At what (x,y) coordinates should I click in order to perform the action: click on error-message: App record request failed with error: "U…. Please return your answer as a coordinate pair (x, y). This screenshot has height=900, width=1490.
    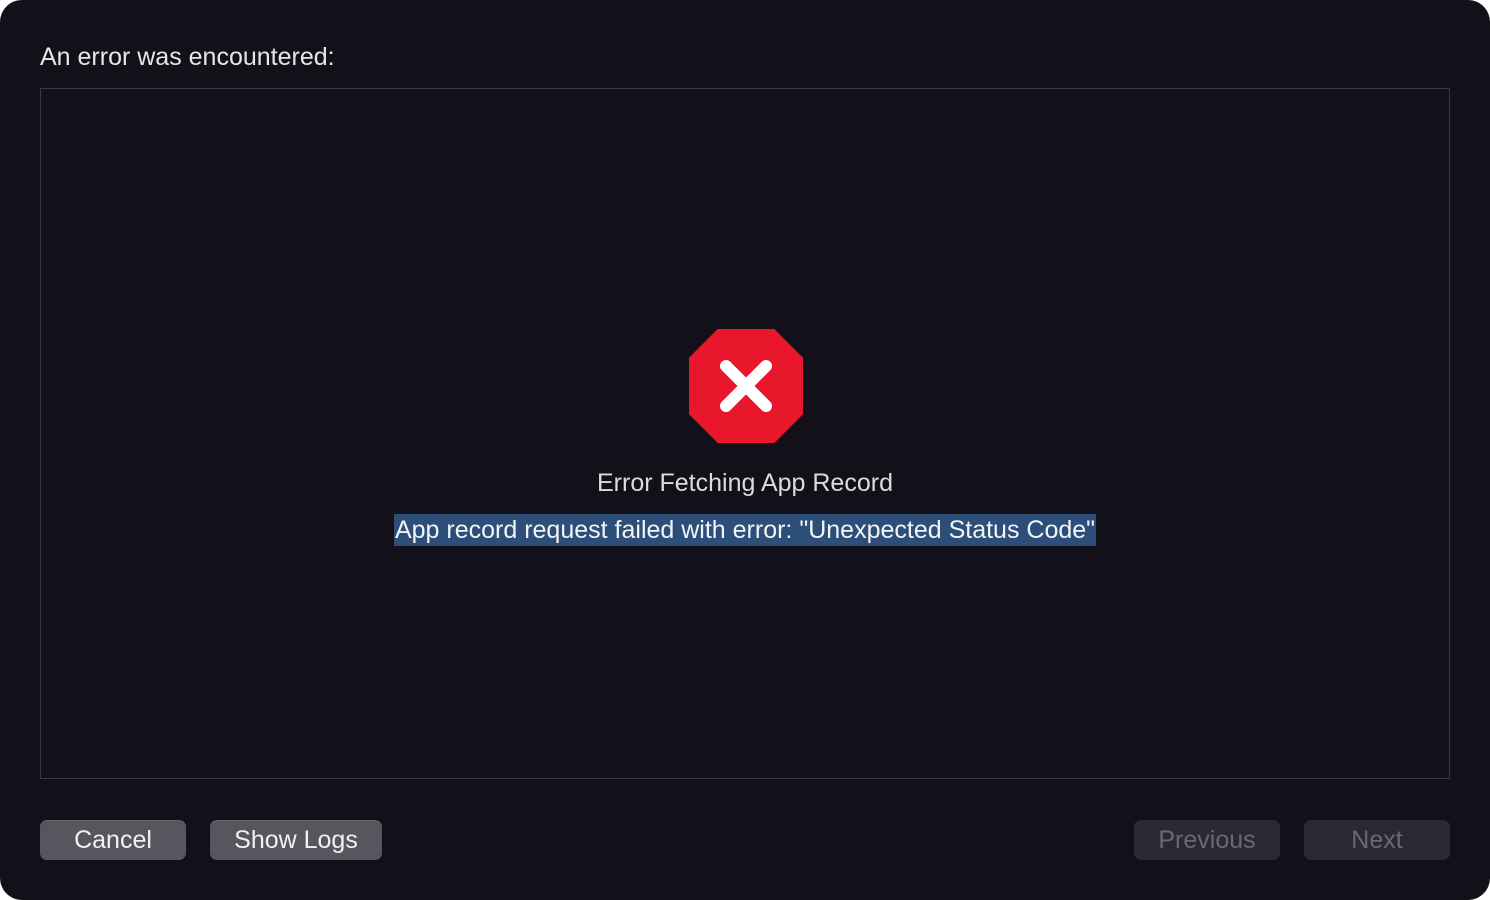
    Looking at the image, I should click on (745, 530).